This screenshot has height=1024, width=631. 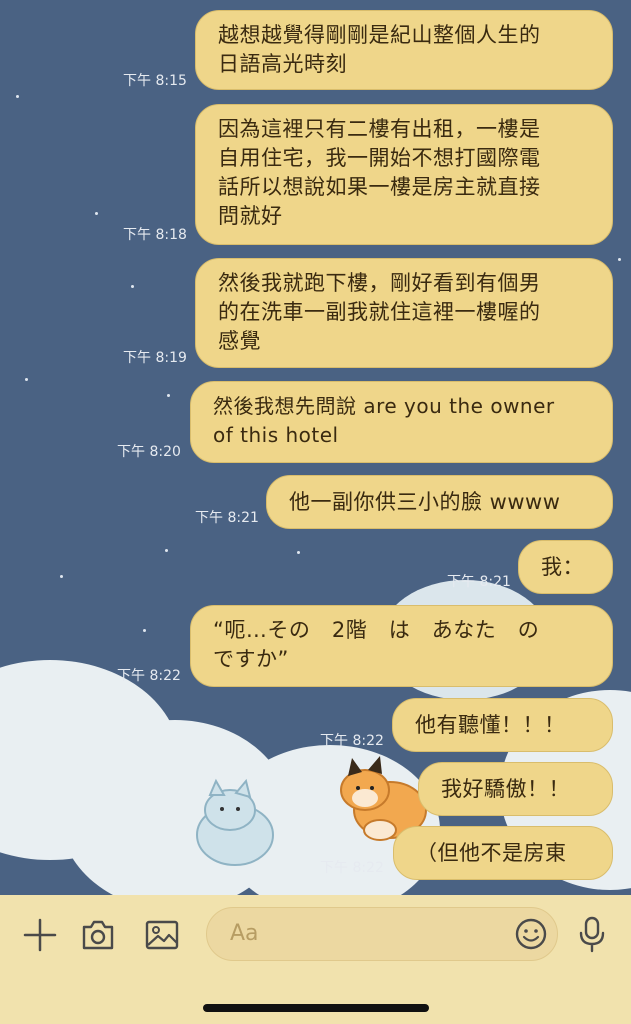 What do you see at coordinates (404, 313) in the screenshot?
I see `message-bubble: 然後我就跑下樓，剛好看到有個男 的在洗車一副我就住這裡一樓喔的 感覺` at bounding box center [404, 313].